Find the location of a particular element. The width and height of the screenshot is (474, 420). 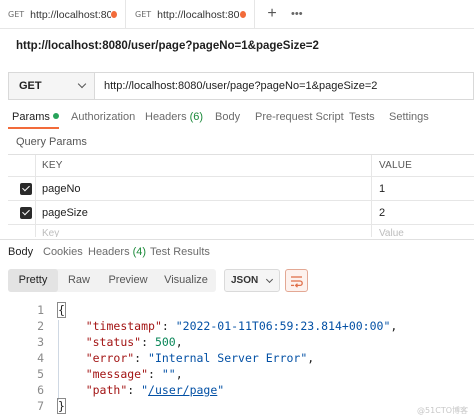

view-mode-group: Pretty Raw Preview Visualize is located at coordinates (112, 280).